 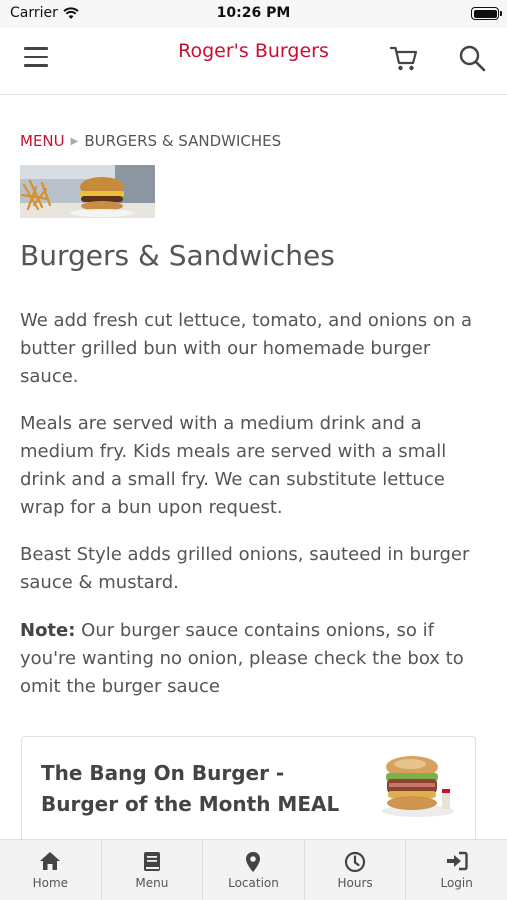 I want to click on book-icon, so click(x=151, y=861).